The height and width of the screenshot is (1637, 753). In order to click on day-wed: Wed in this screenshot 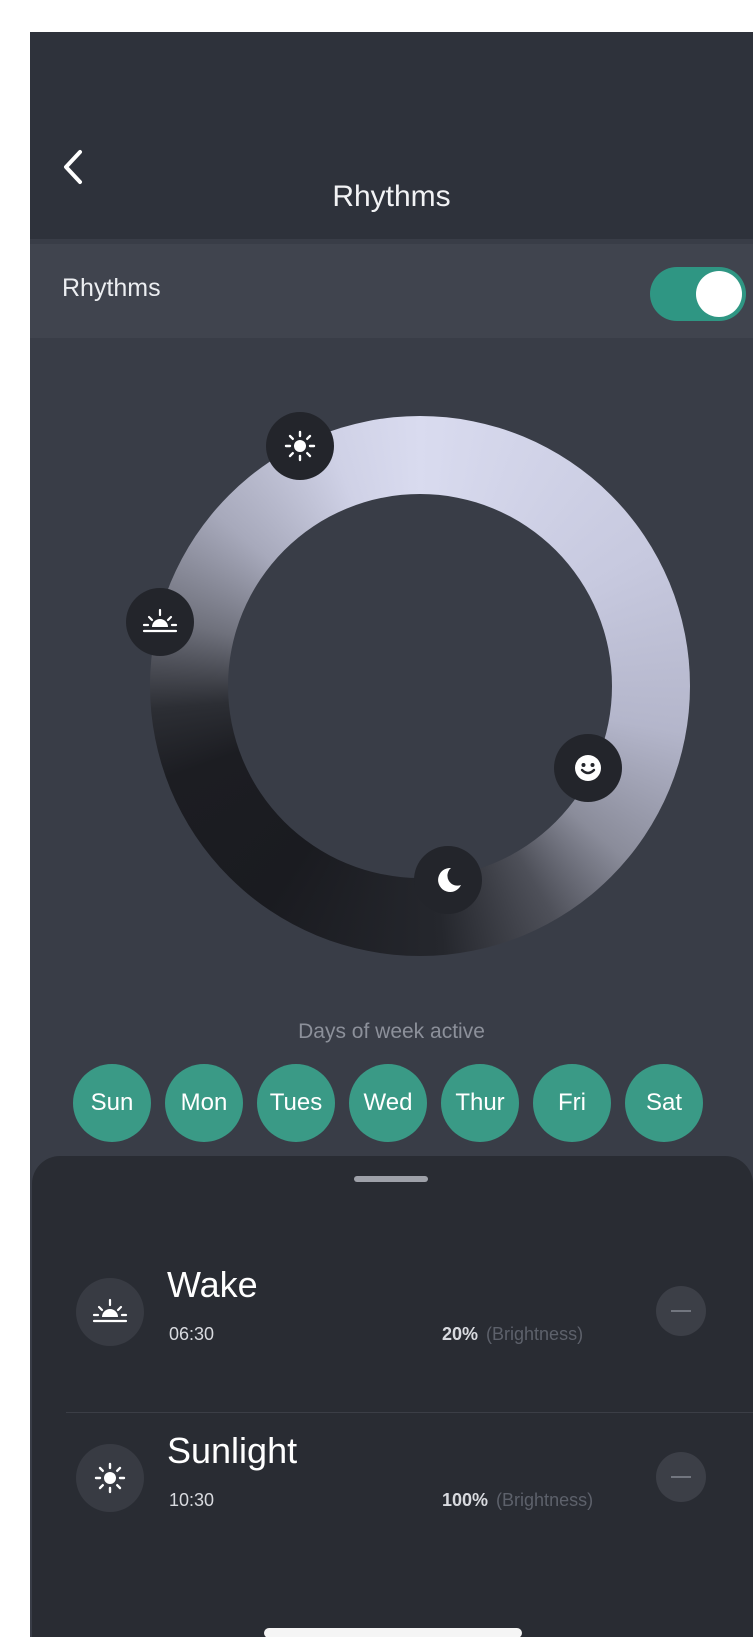, I will do `click(388, 1103)`.